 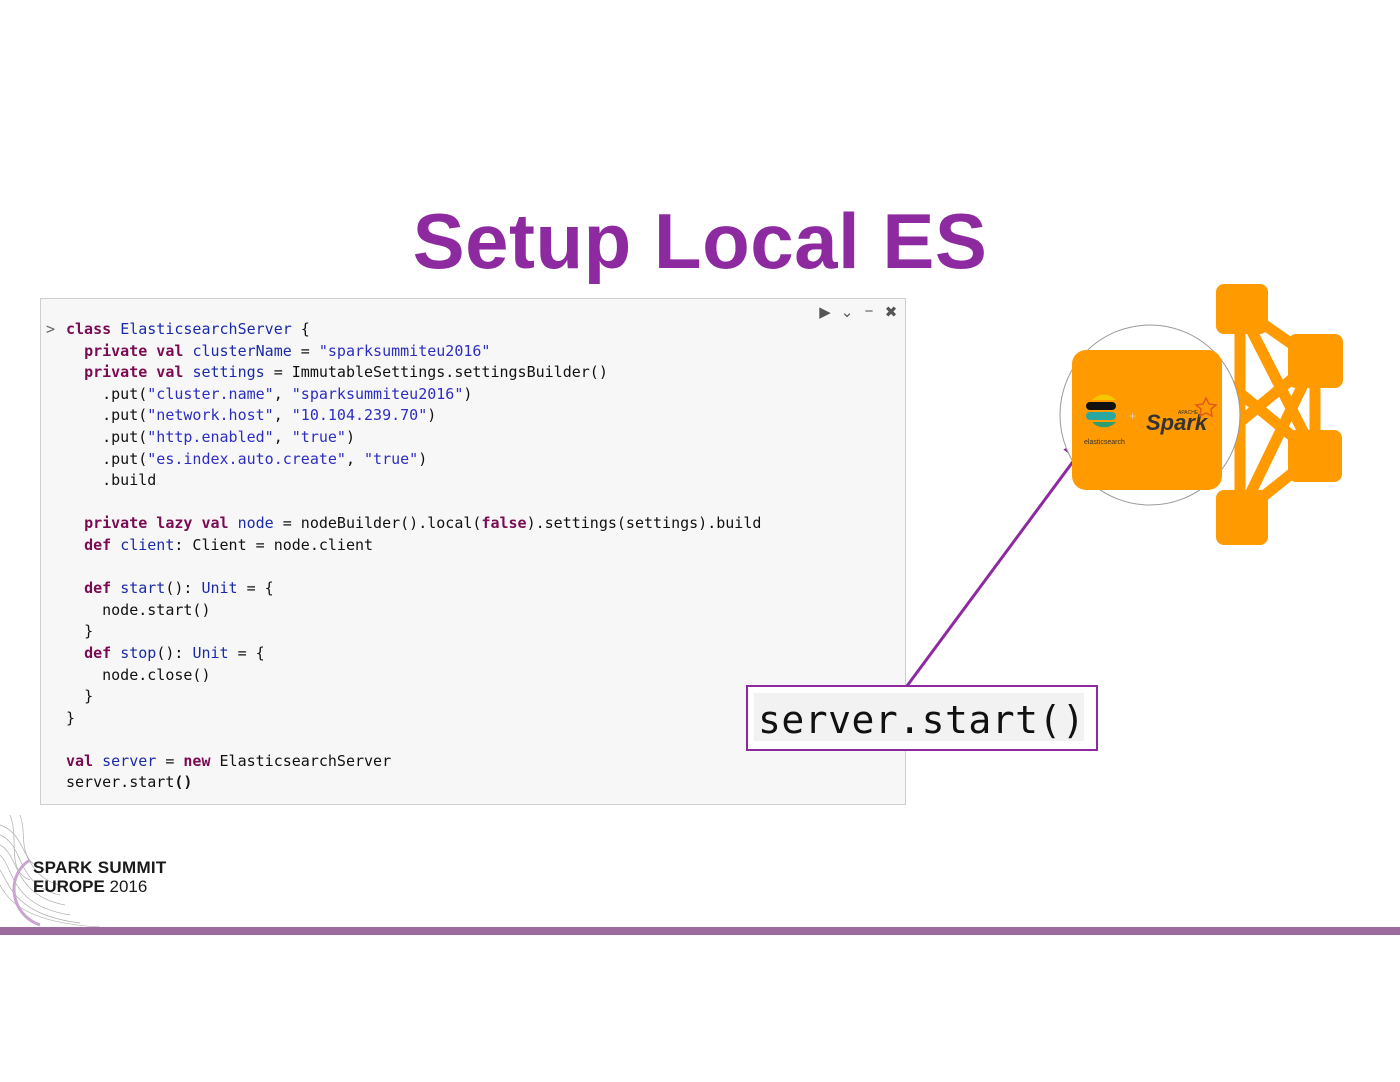 What do you see at coordinates (242, 350) in the screenshot?
I see `code-identifier: clusterName` at bounding box center [242, 350].